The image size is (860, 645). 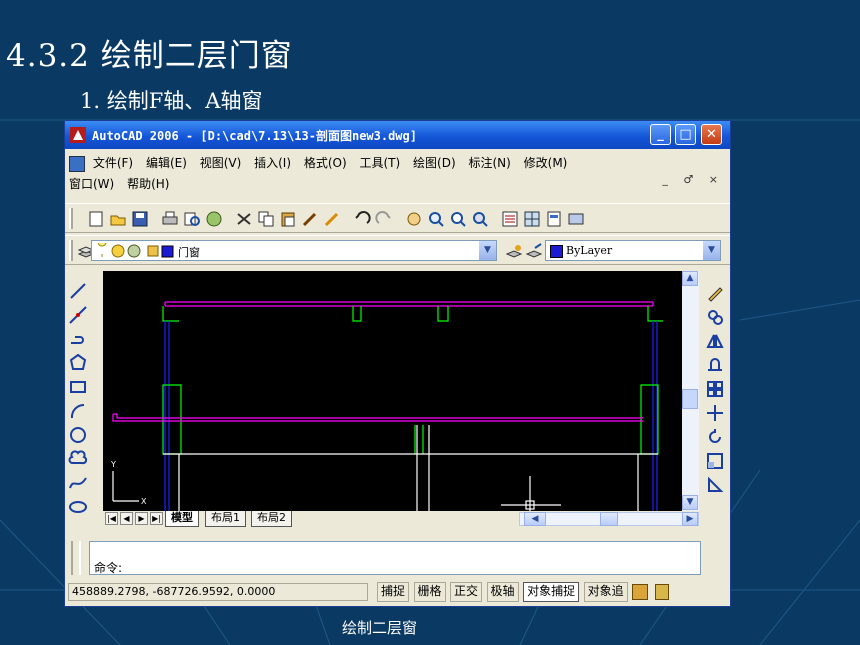 What do you see at coordinates (71, 218) in the screenshot?
I see `toolbar-grip` at bounding box center [71, 218].